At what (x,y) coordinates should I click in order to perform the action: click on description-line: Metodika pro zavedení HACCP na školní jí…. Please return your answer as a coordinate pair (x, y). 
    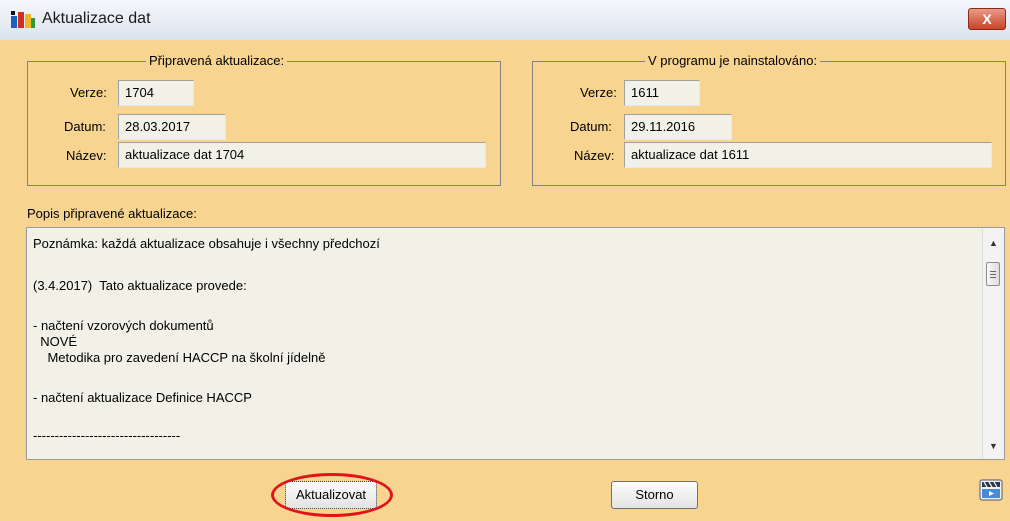
    Looking at the image, I should click on (179, 357).